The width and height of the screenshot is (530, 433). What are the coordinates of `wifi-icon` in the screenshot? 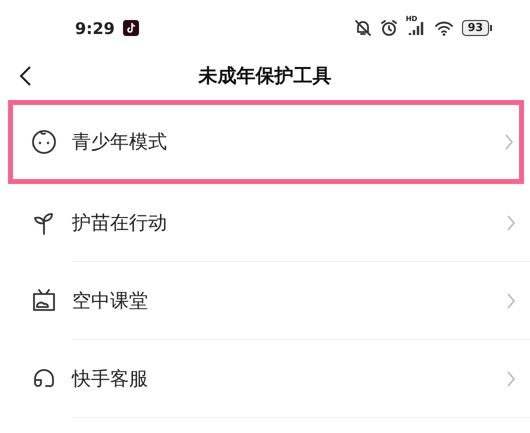 It's located at (444, 28).